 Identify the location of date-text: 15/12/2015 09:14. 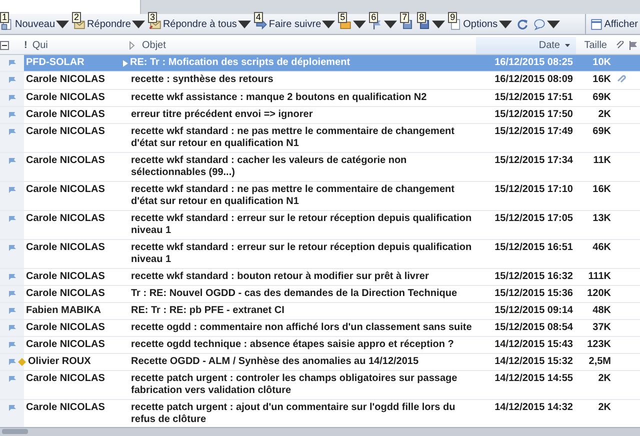
(533, 310).